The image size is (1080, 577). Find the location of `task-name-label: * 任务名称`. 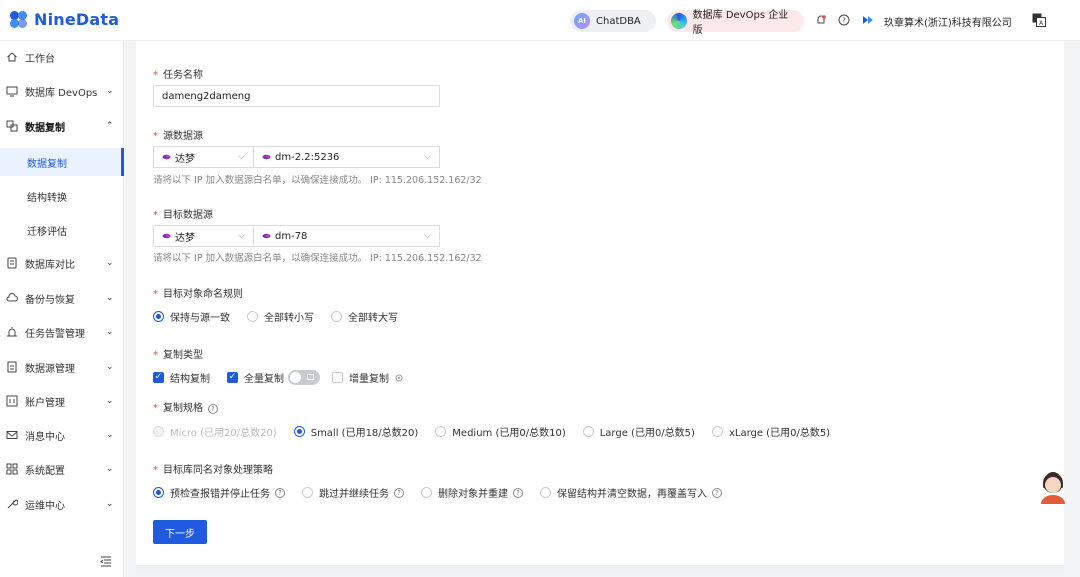

task-name-label: * 任务名称 is located at coordinates (178, 75).